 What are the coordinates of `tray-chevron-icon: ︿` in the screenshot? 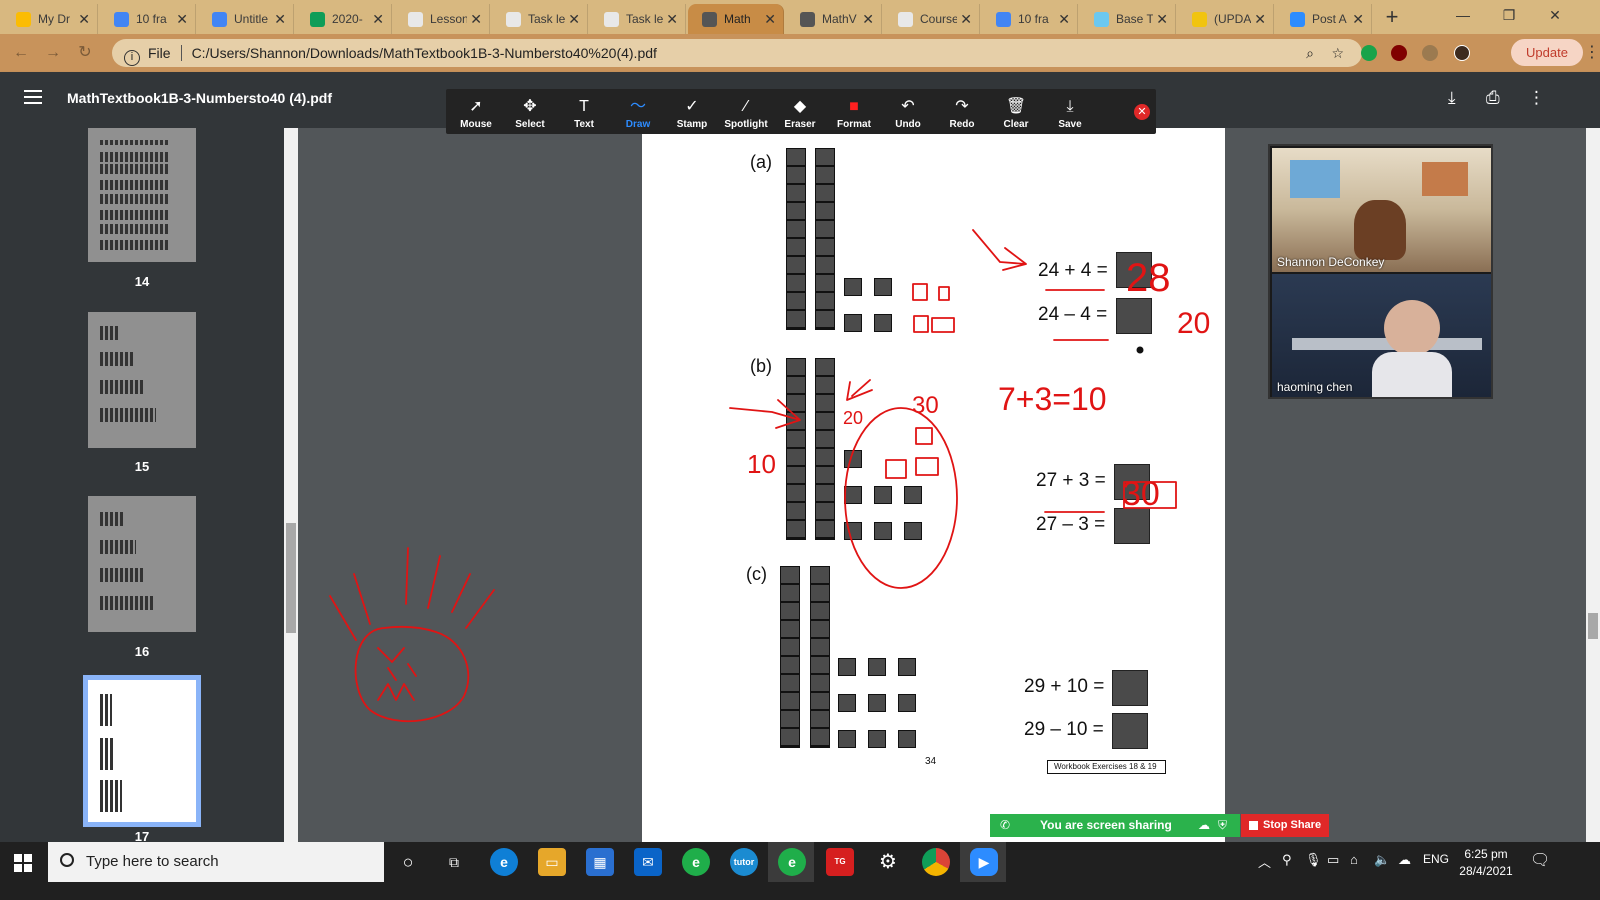 It's located at (1264, 861).